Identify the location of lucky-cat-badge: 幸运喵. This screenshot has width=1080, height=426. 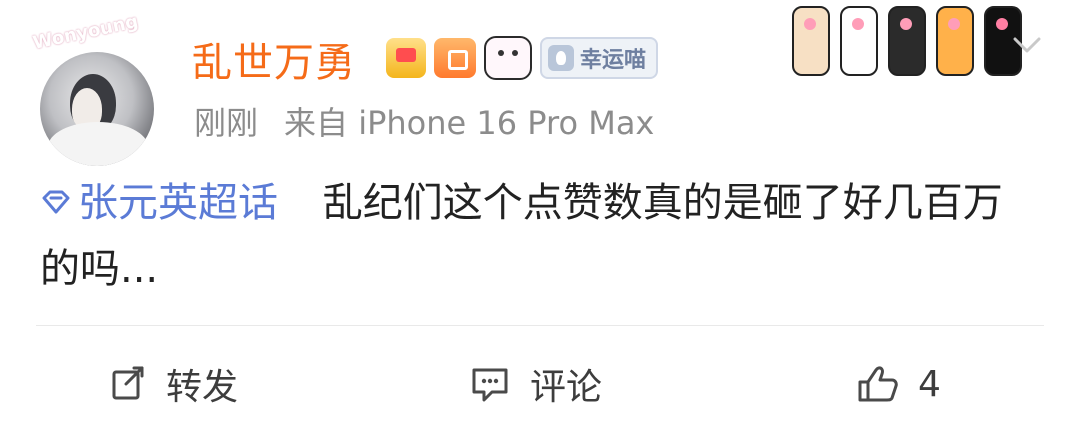
(599, 58).